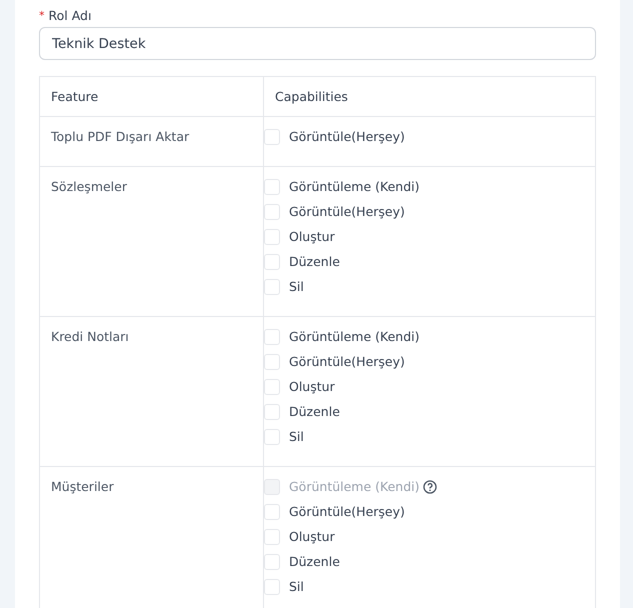 This screenshot has width=633, height=608. Describe the element at coordinates (82, 486) in the screenshot. I see `feature-name: Müşteriler` at that location.